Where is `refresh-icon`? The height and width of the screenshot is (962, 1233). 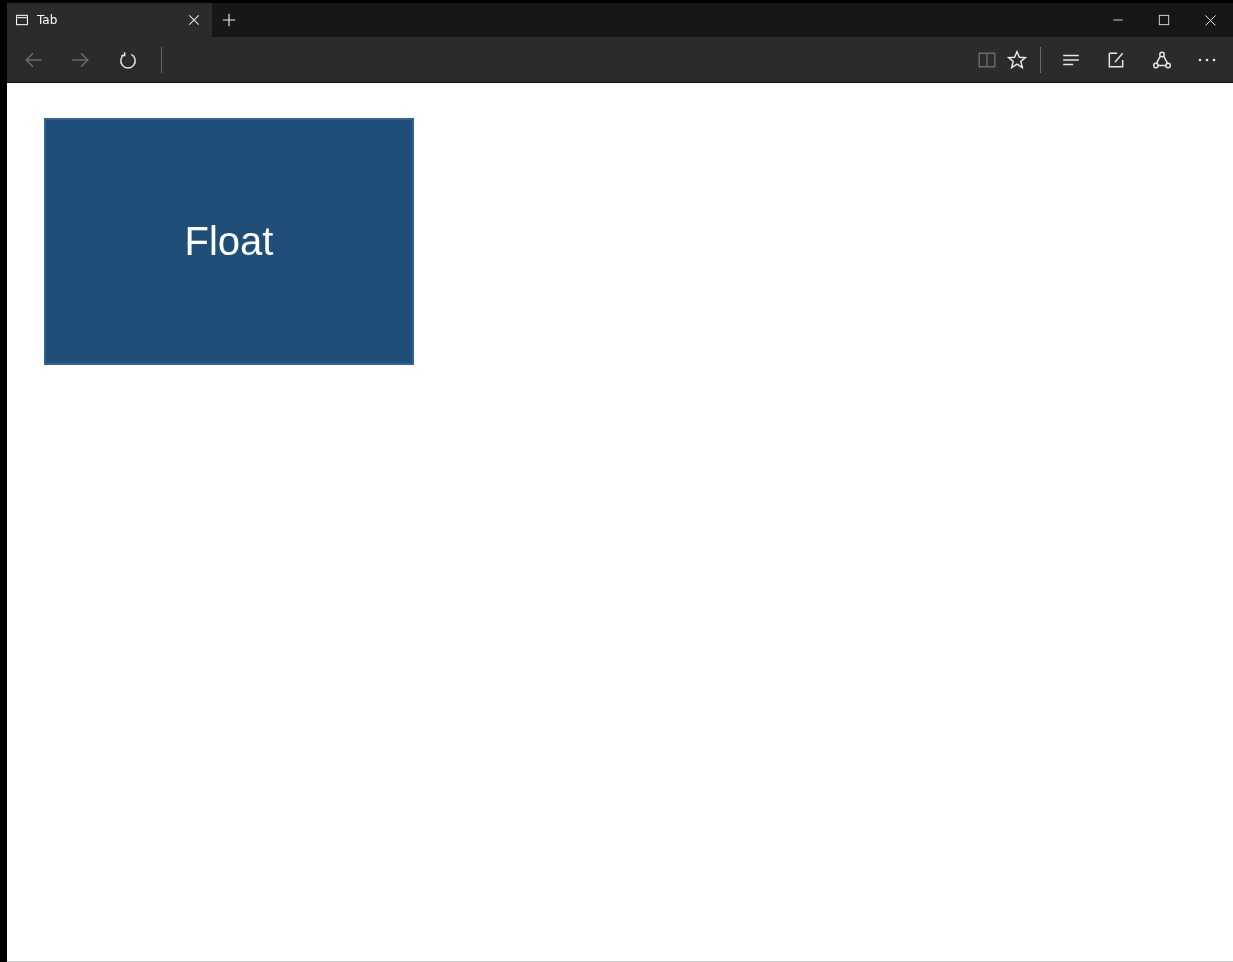 refresh-icon is located at coordinates (128, 59).